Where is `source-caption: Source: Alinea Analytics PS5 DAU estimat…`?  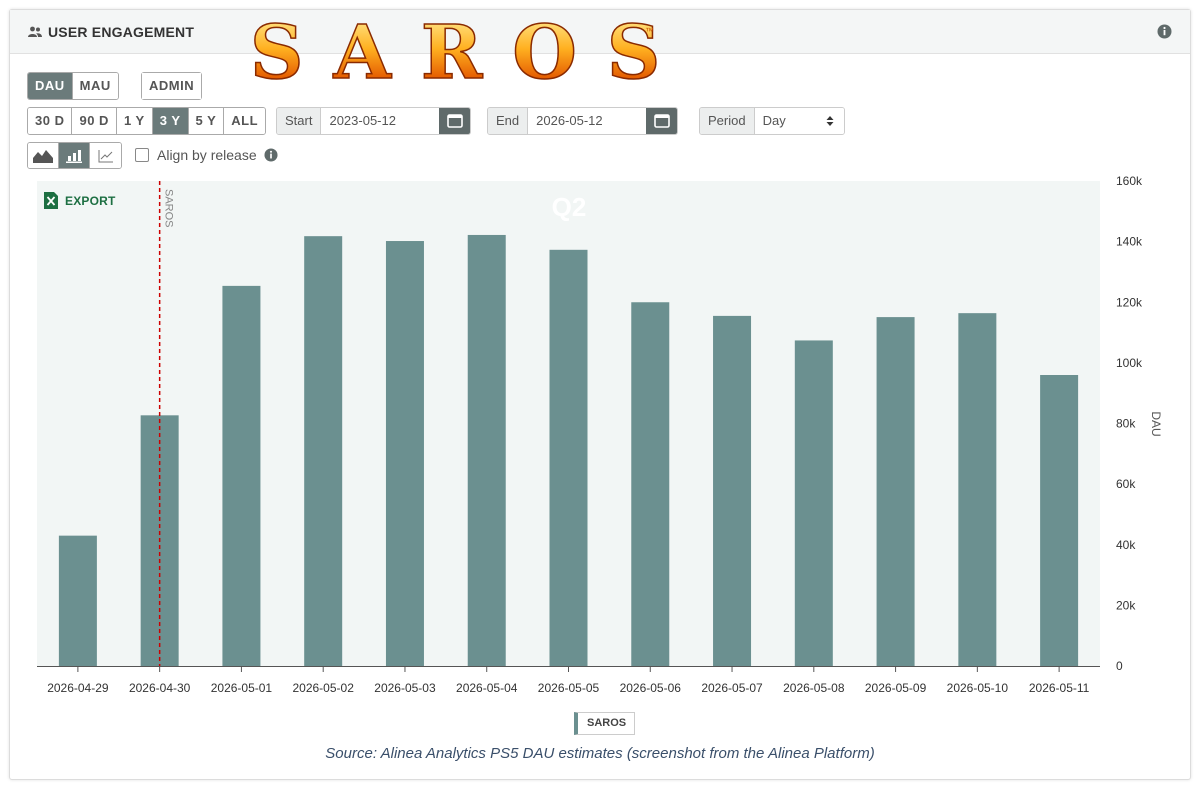 source-caption: Source: Alinea Analytics PS5 DAU estimat… is located at coordinates (600, 753).